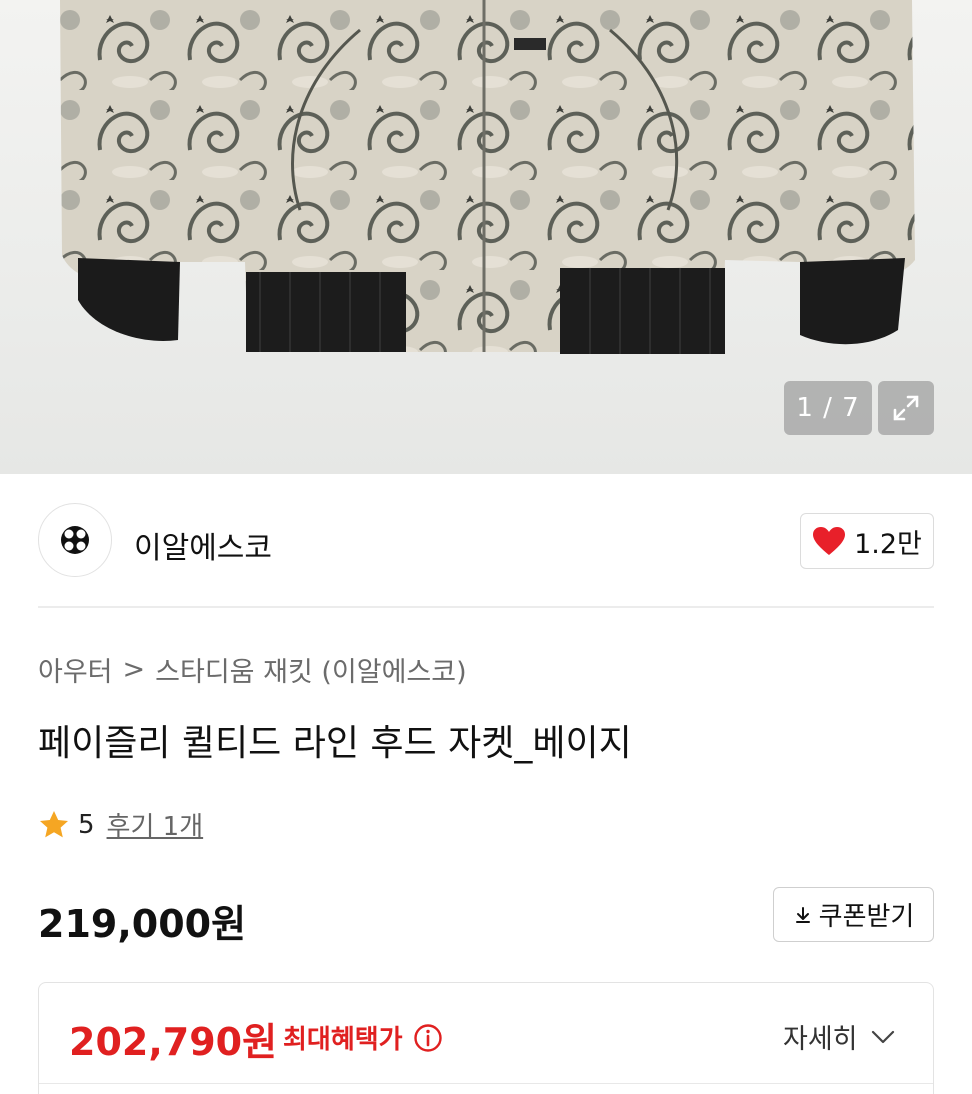 The width and height of the screenshot is (972, 1094). I want to click on chevron-down-icon, so click(882, 1036).